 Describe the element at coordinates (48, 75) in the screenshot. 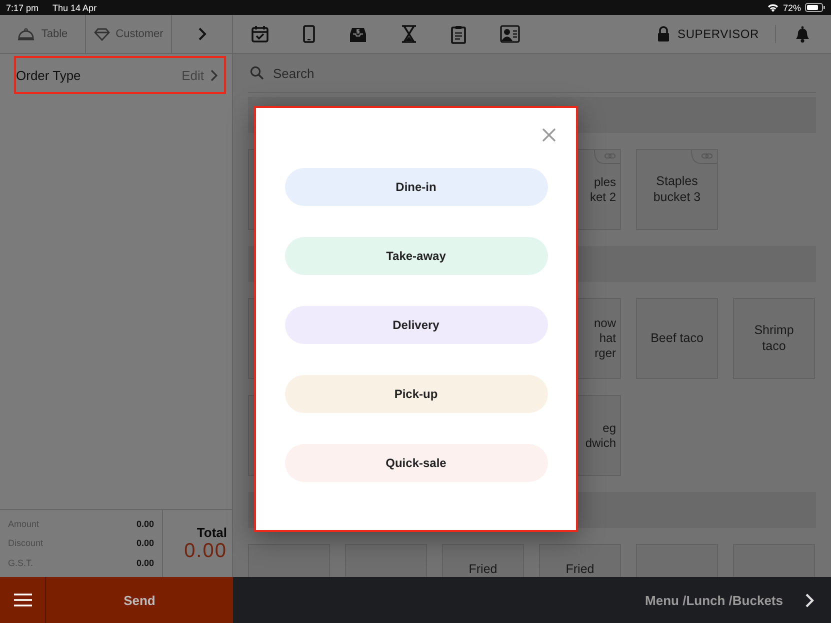

I see `order-type-label: Order Type` at that location.